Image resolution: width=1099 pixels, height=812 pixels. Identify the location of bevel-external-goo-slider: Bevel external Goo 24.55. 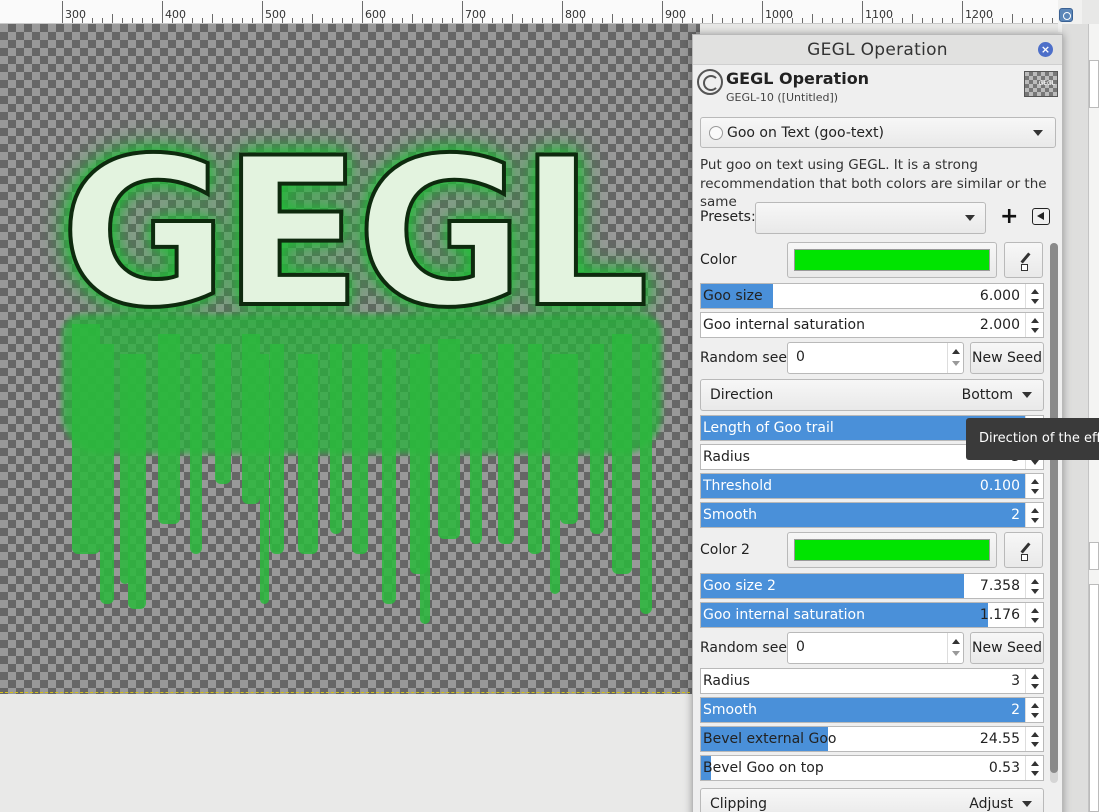
(872, 739).